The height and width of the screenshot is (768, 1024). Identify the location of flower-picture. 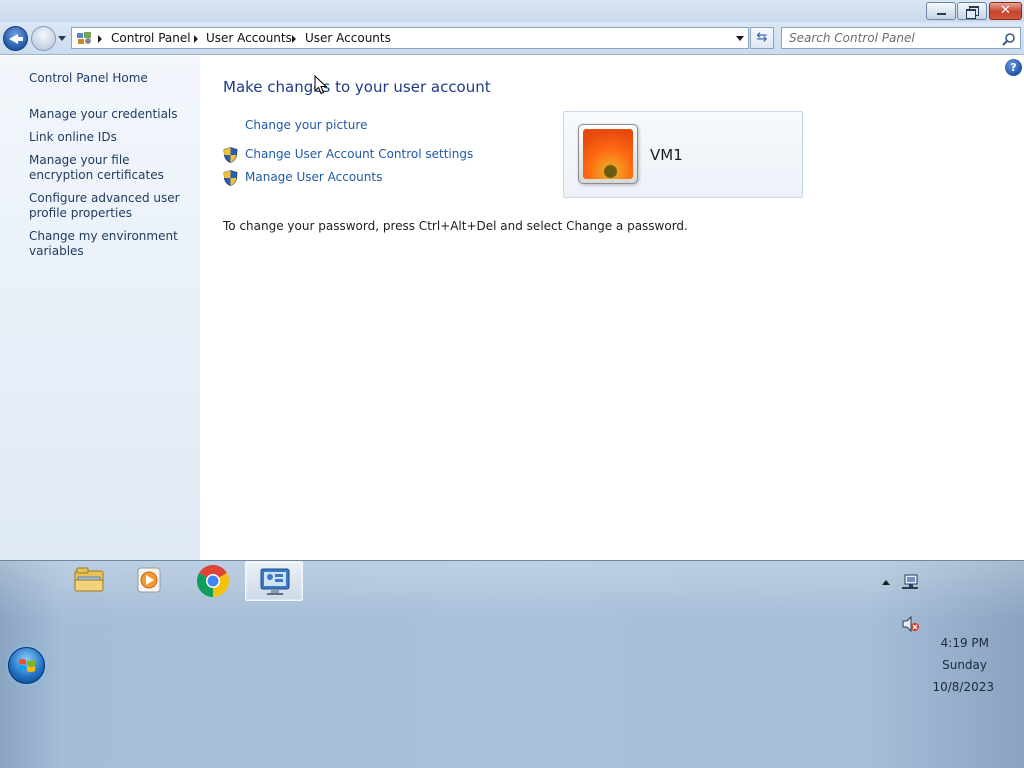
(608, 154).